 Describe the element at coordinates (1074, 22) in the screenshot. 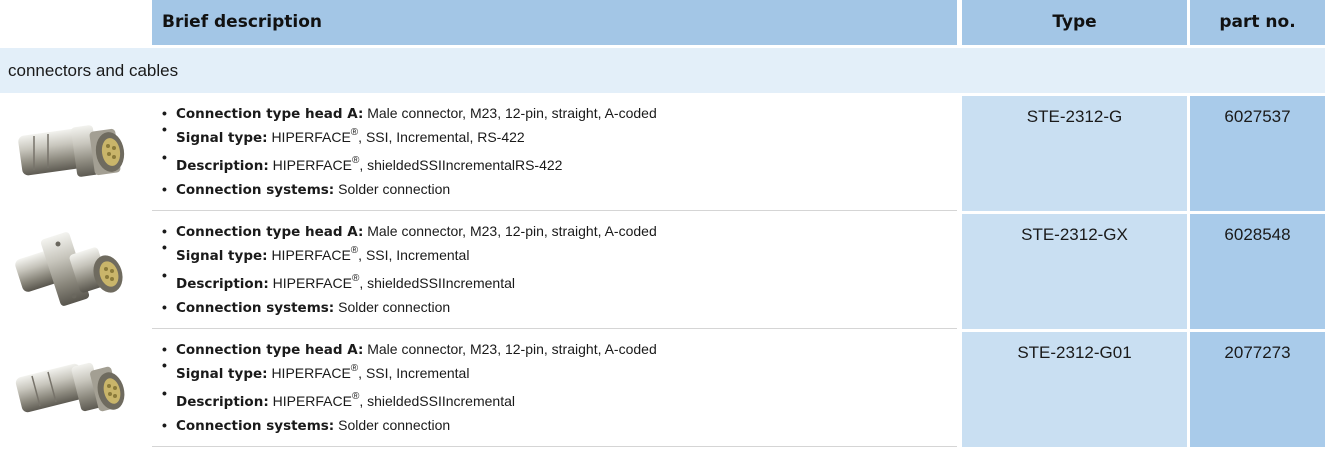

I see `header-type: Type` at that location.